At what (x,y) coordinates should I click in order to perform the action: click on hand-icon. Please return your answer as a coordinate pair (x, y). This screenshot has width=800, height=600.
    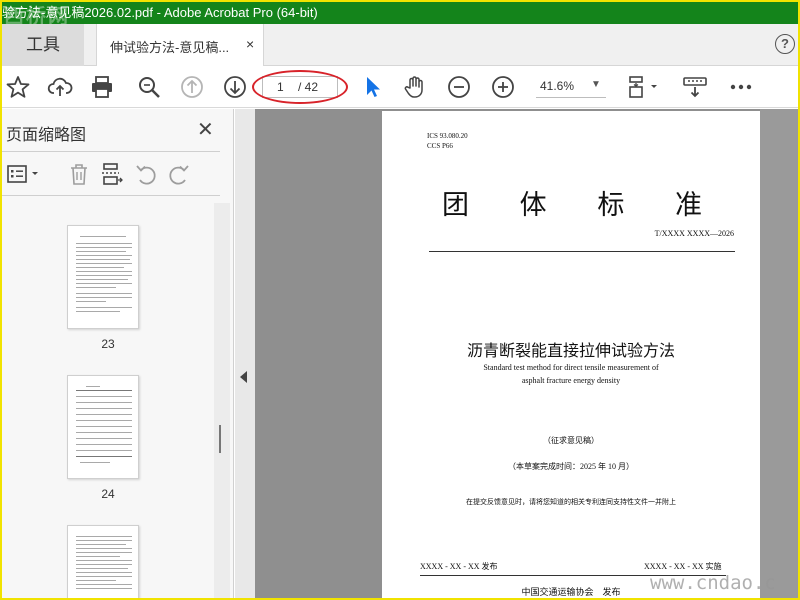
    Looking at the image, I should click on (415, 87).